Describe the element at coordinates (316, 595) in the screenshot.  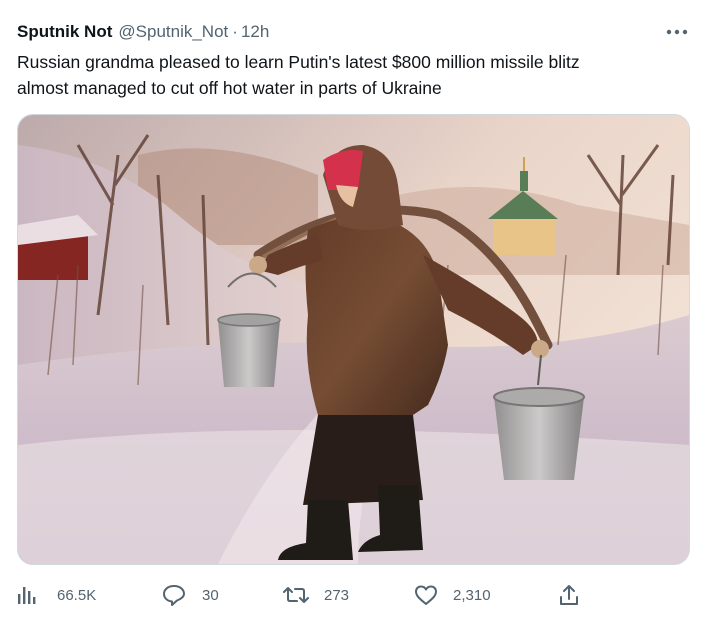
I see `retweet-button: 273` at that location.